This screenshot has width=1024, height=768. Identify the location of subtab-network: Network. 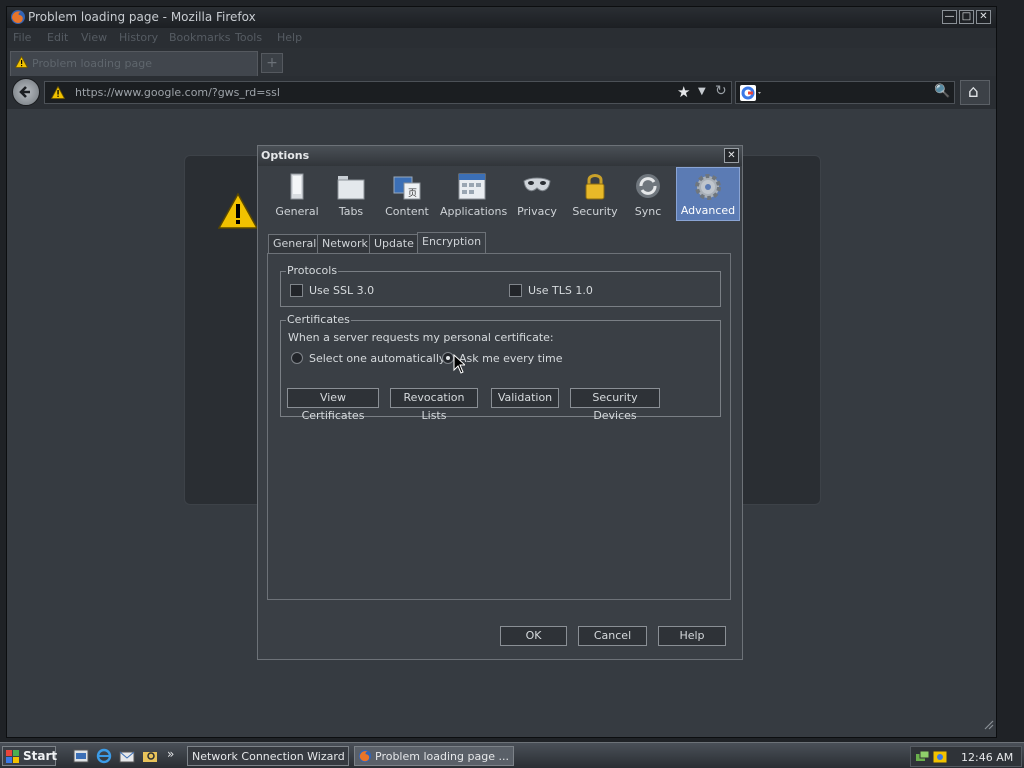
(345, 243).